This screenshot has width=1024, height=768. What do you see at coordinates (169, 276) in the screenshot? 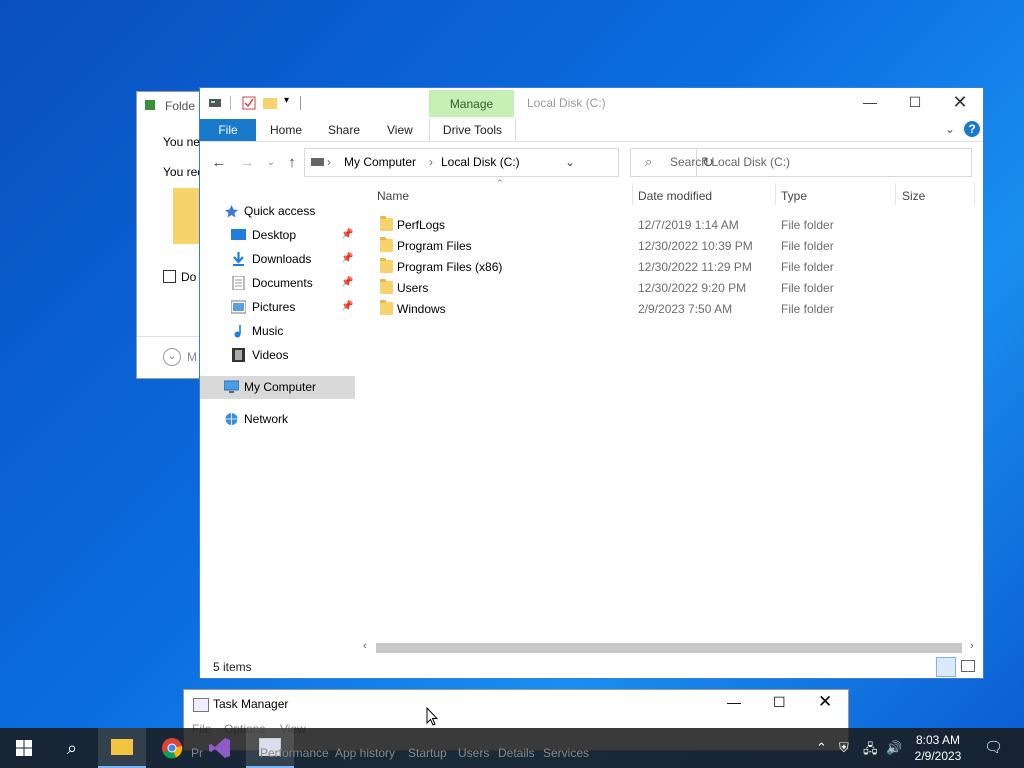
I see `checkbox` at bounding box center [169, 276].